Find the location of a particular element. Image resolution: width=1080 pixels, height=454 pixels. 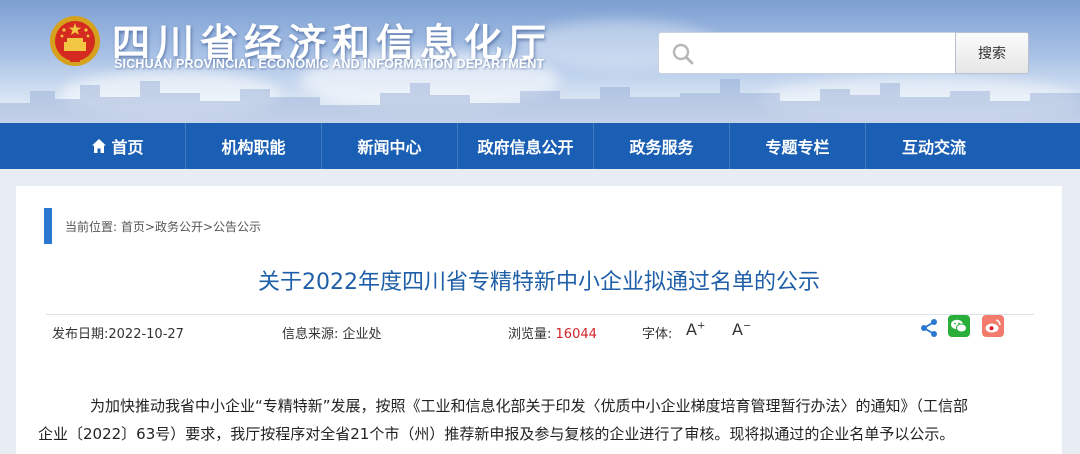

publish-date: 发布日期:2022-10-27 is located at coordinates (118, 332).